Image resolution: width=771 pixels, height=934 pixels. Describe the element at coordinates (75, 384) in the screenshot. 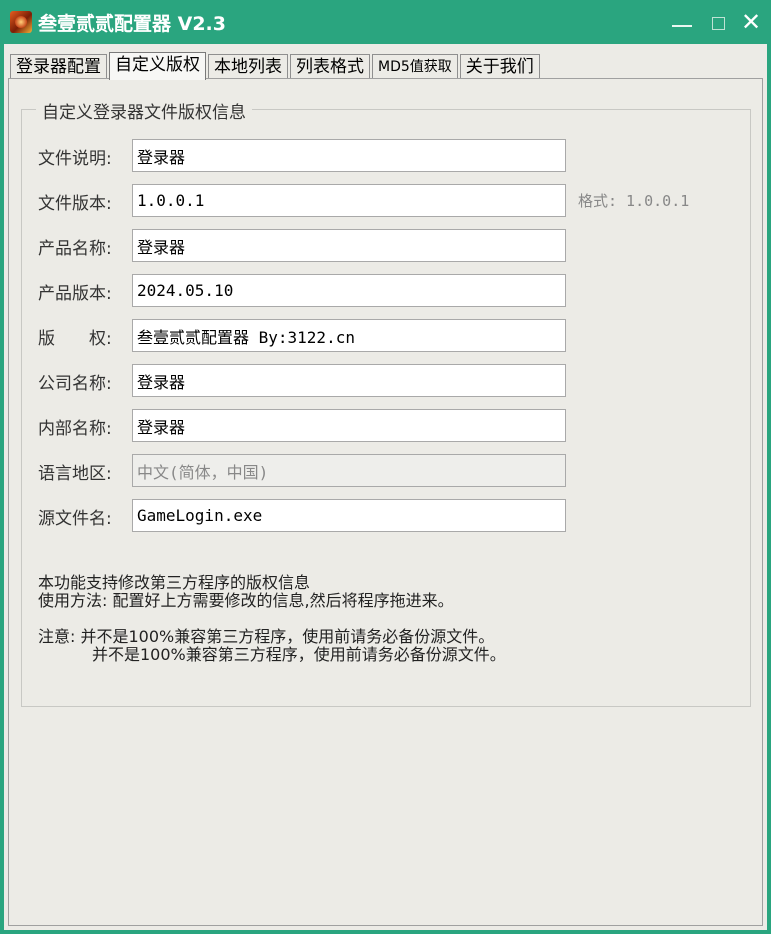

I see `field-label: 公司名称:` at that location.